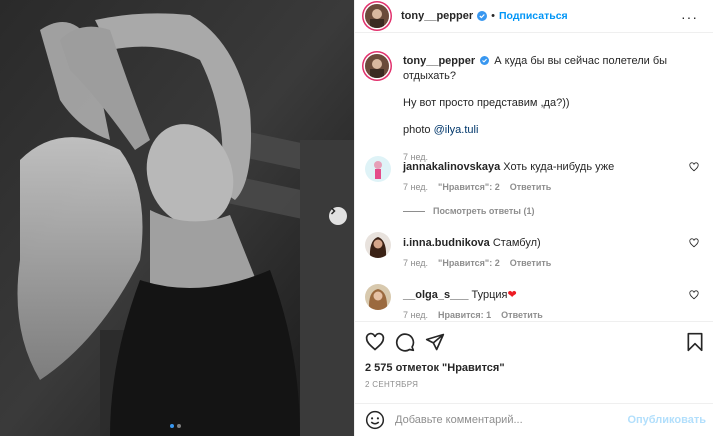 The height and width of the screenshot is (436, 713). Describe the element at coordinates (554, 293) in the screenshot. I see `comment-body: __olga_s___ Турция❤` at that location.